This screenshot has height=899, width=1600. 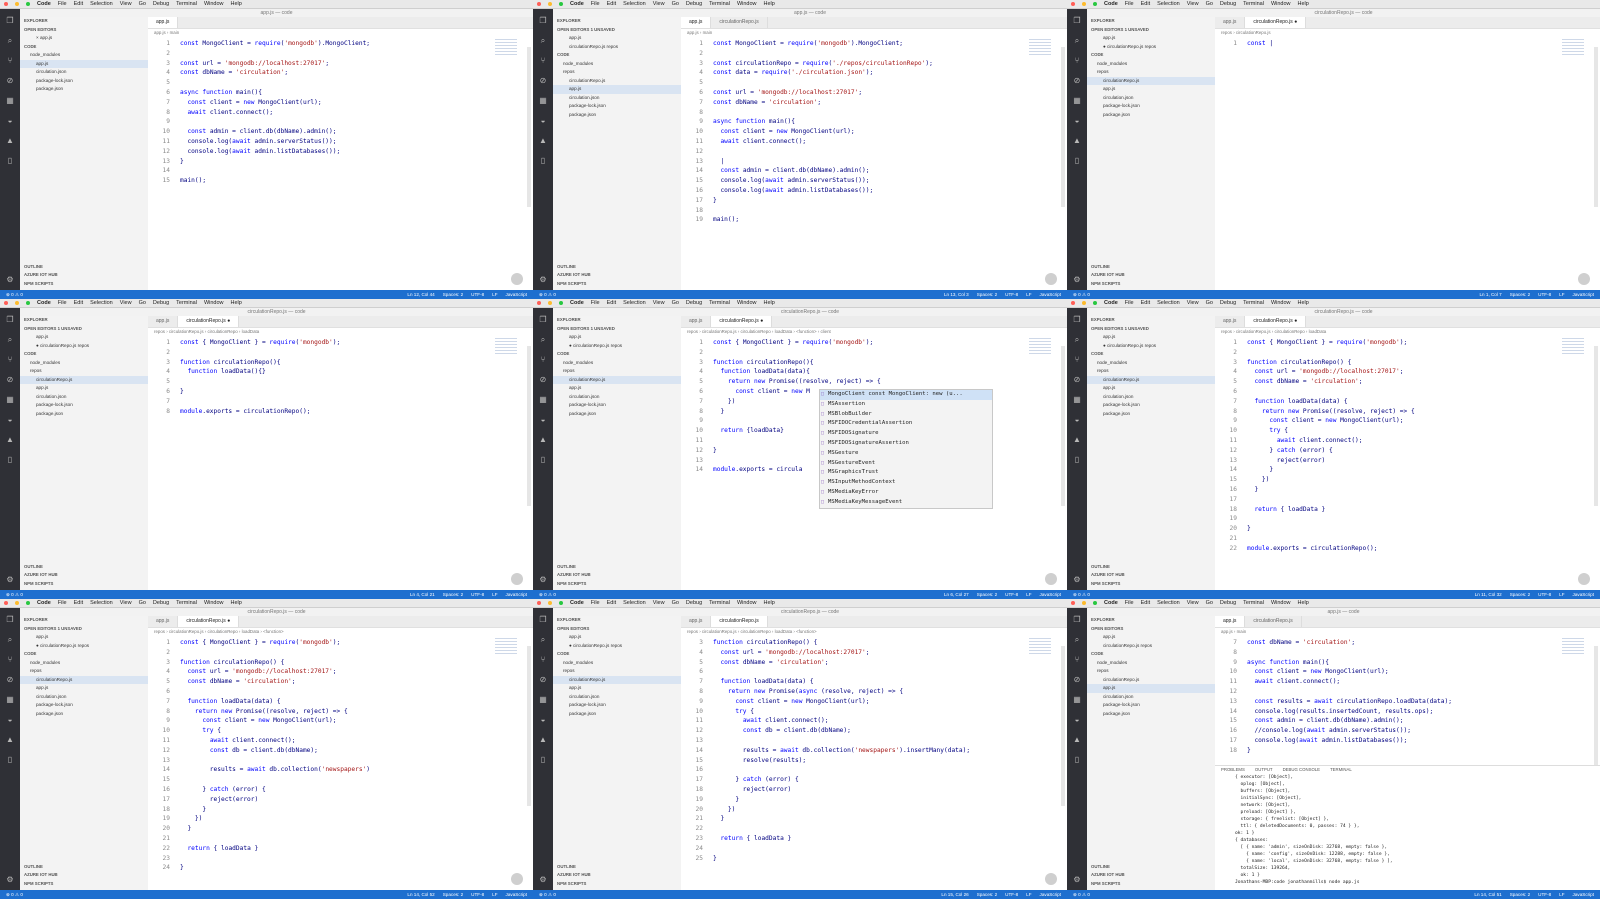 What do you see at coordinates (617, 629) in the screenshot?
I see `sidebar-section-header: OPEN EDITORS` at bounding box center [617, 629].